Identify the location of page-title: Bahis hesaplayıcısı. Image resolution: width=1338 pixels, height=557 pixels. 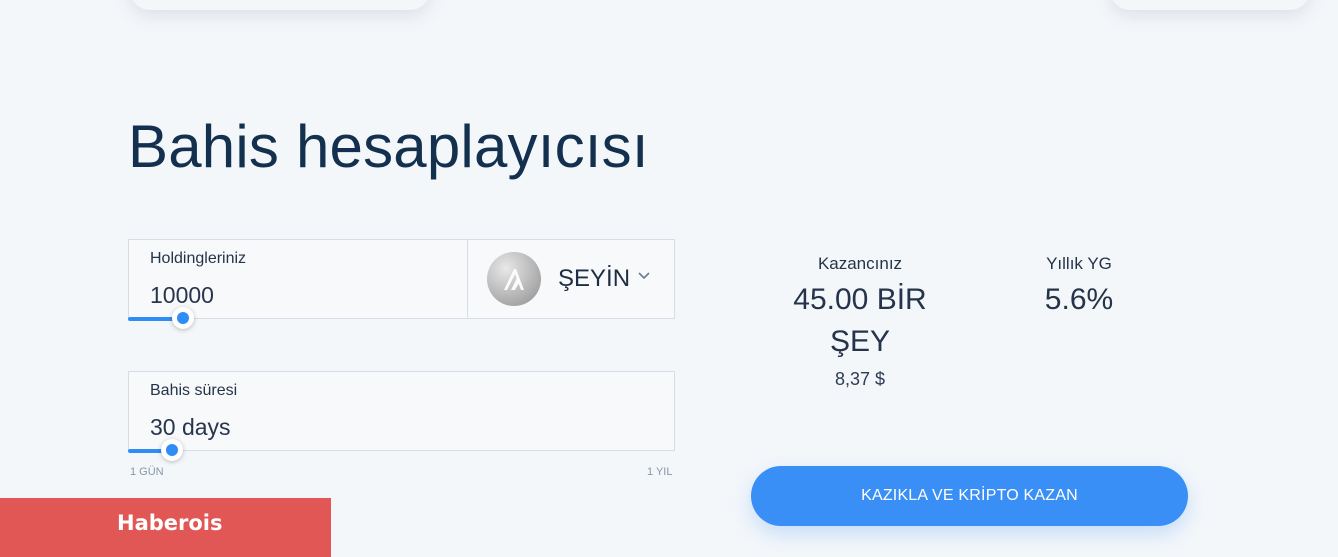
(388, 146).